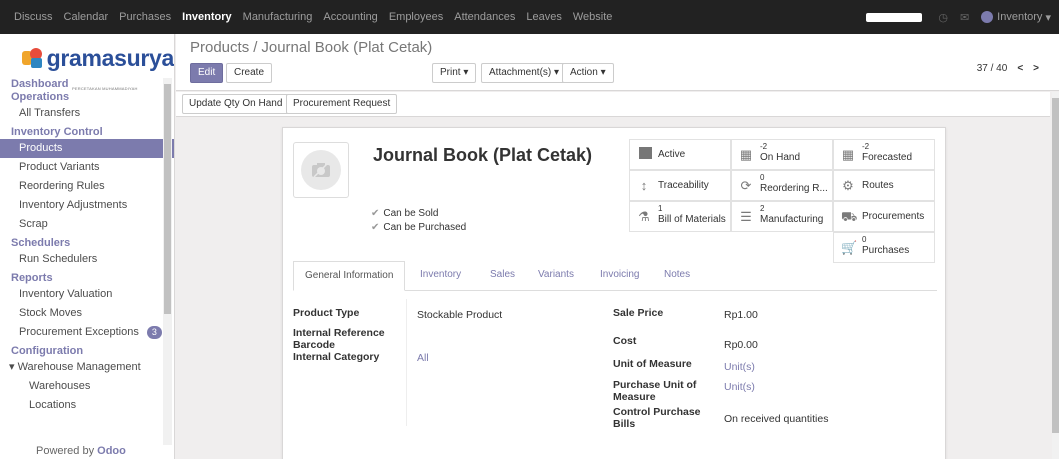 This screenshot has width=1059, height=459. What do you see at coordinates (416, 17) in the screenshot?
I see `menu-employees: Employees` at bounding box center [416, 17].